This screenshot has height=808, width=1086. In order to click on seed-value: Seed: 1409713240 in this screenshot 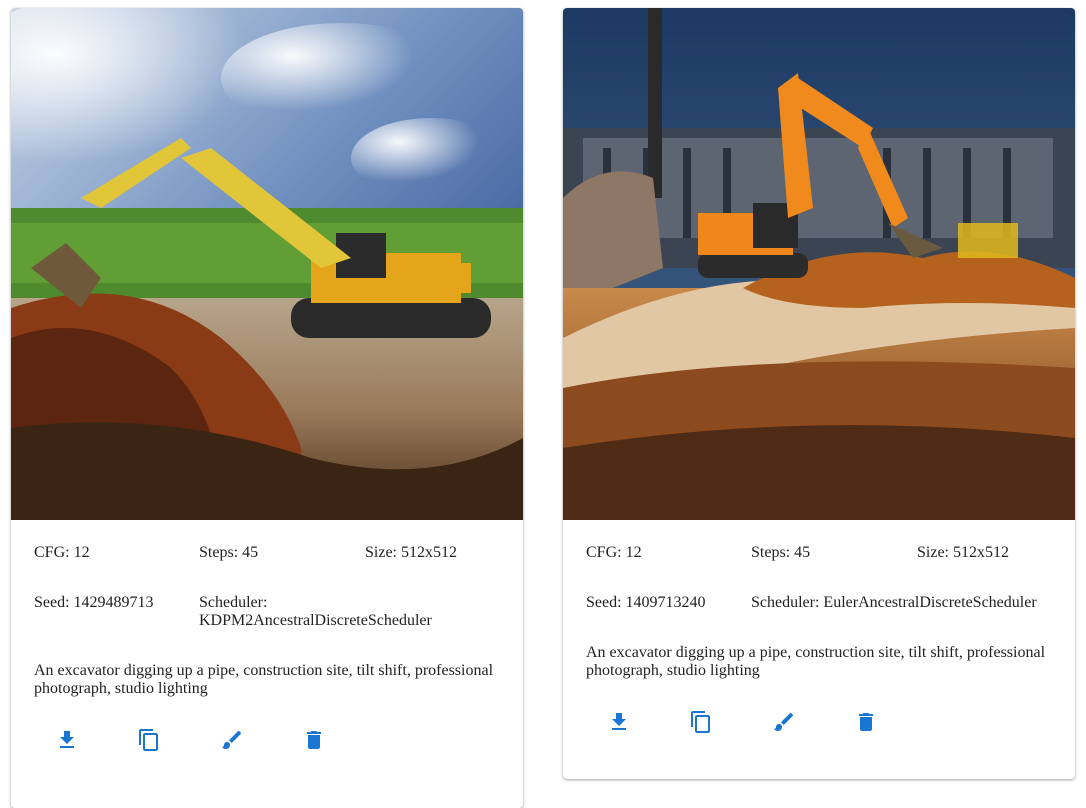, I will do `click(646, 602)`.